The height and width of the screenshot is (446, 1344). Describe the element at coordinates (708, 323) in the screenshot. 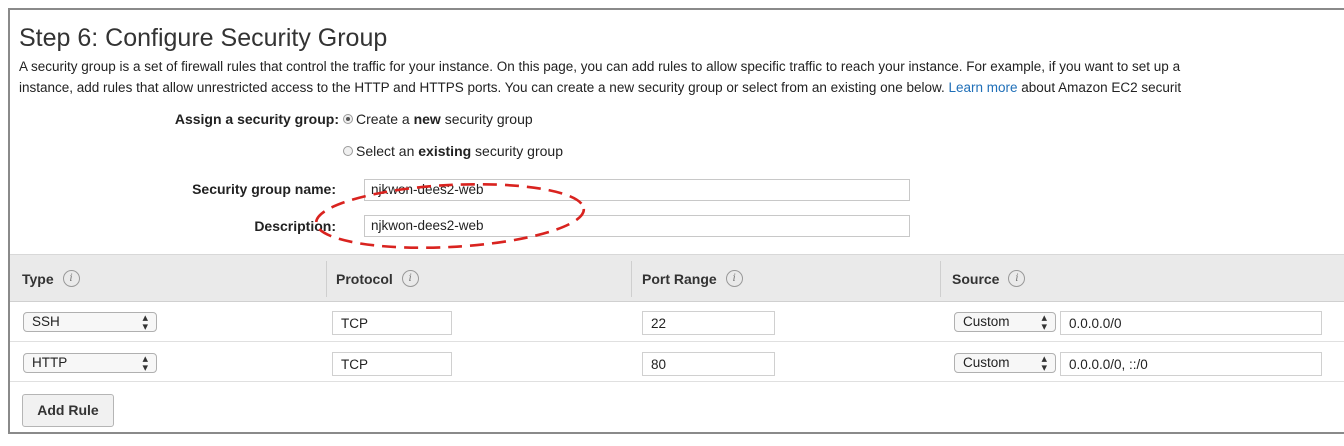

I see `port-range-input: 22` at that location.